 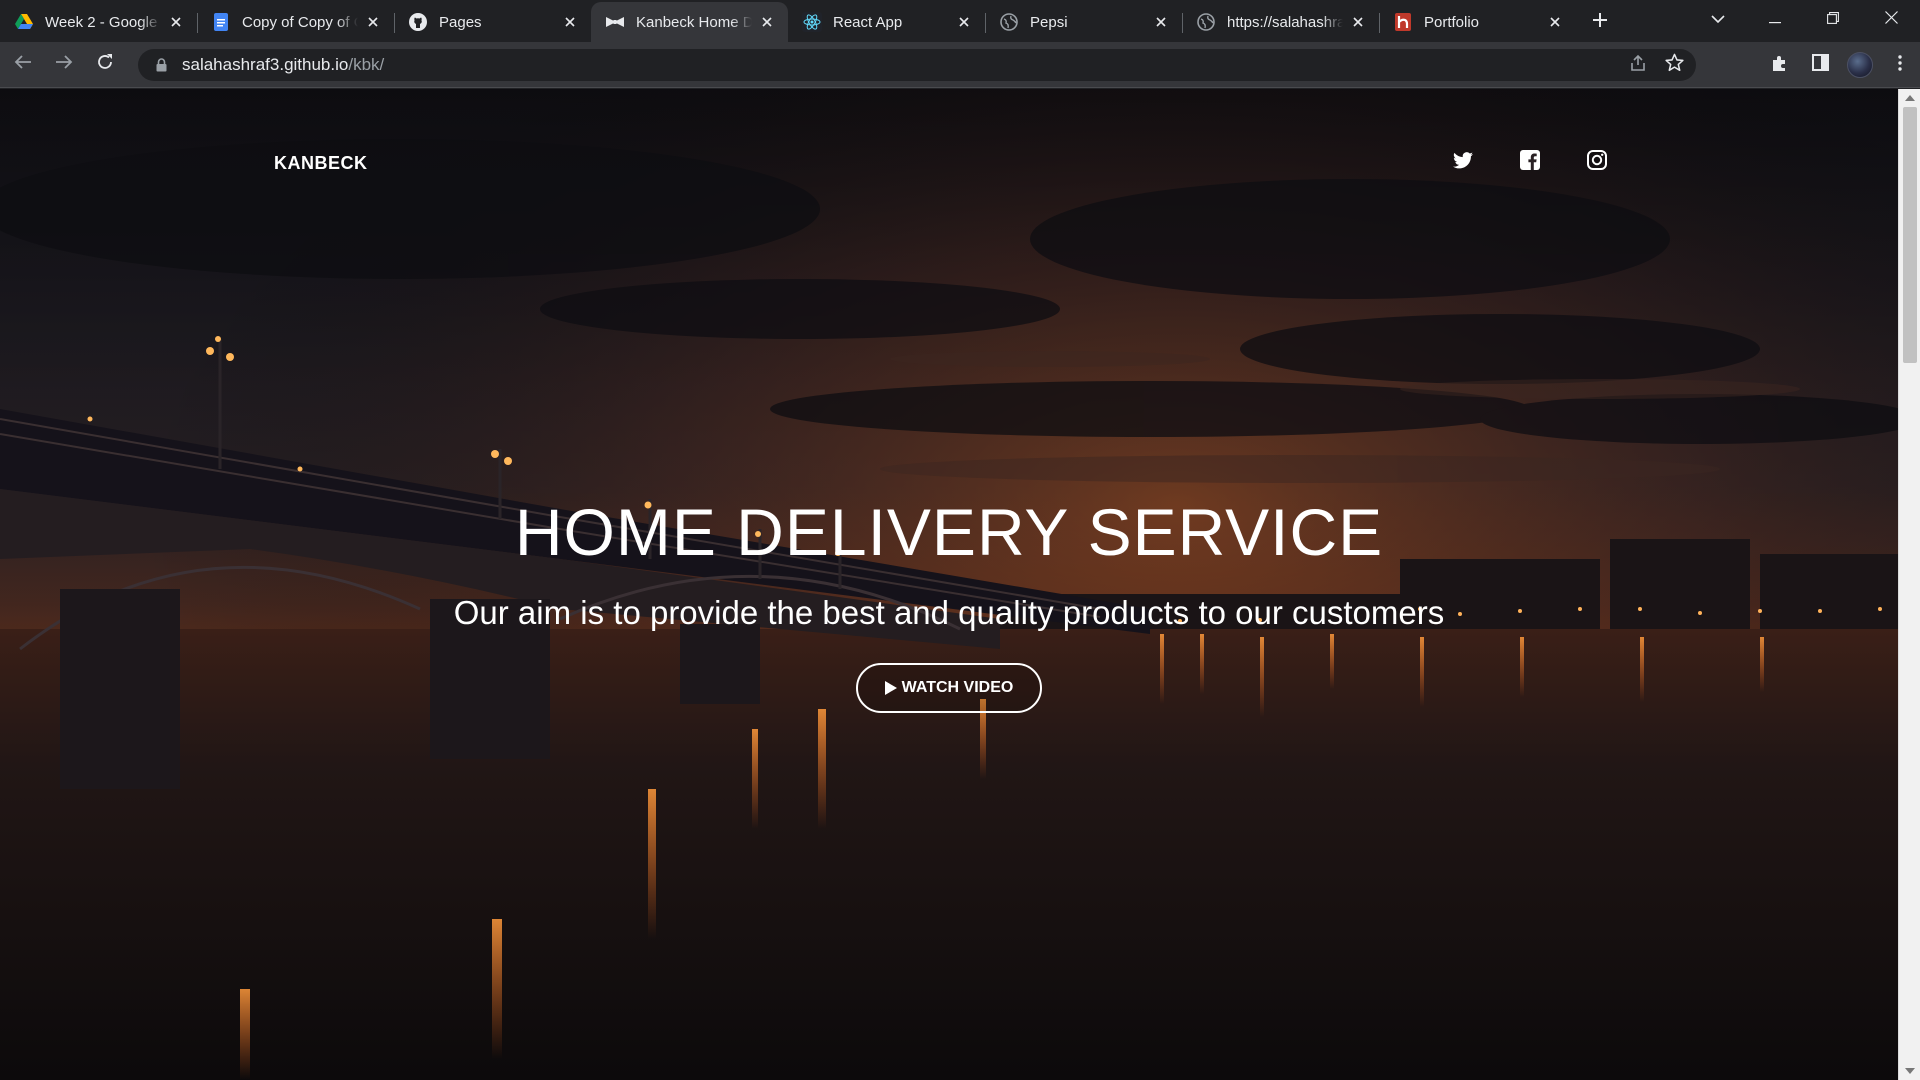 What do you see at coordinates (1910, 1071) in the screenshot?
I see `scroll-down-icon` at bounding box center [1910, 1071].